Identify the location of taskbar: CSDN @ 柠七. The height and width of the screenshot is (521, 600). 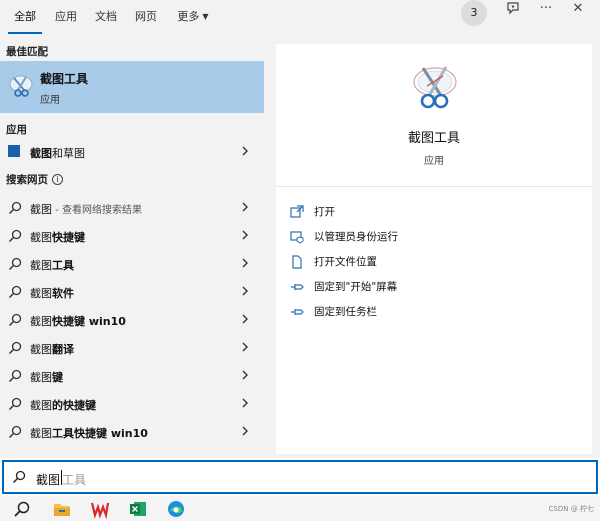
(300, 508).